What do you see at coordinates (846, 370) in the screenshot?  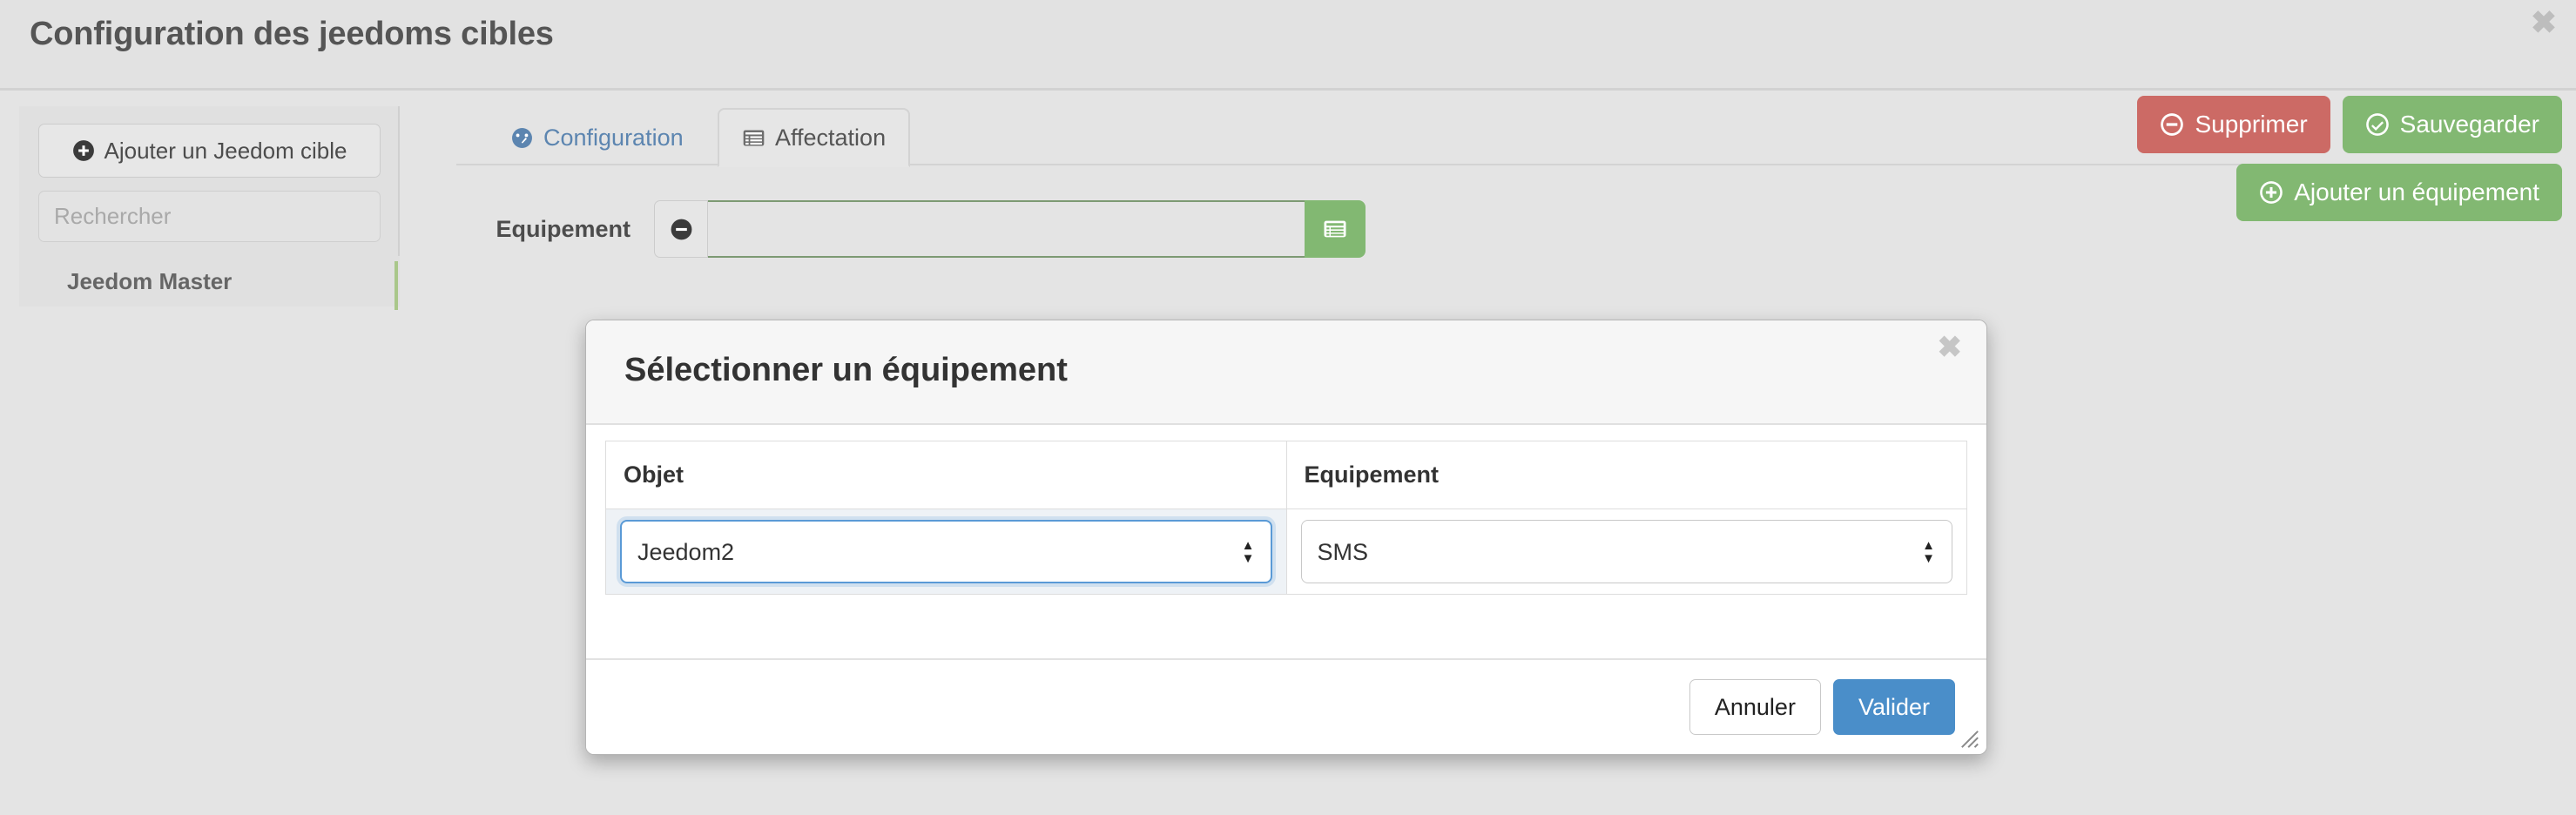 I see `modal-title: Sélectionner un équipement` at bounding box center [846, 370].